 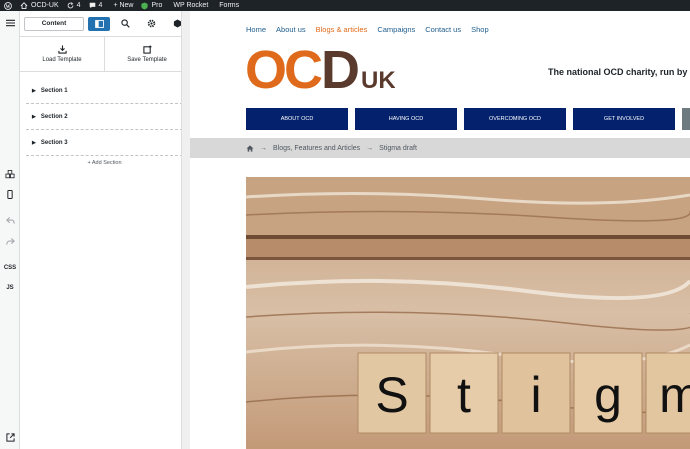 What do you see at coordinates (406, 119) in the screenshot?
I see `nav-having-ocd-button: Having OCD` at bounding box center [406, 119].